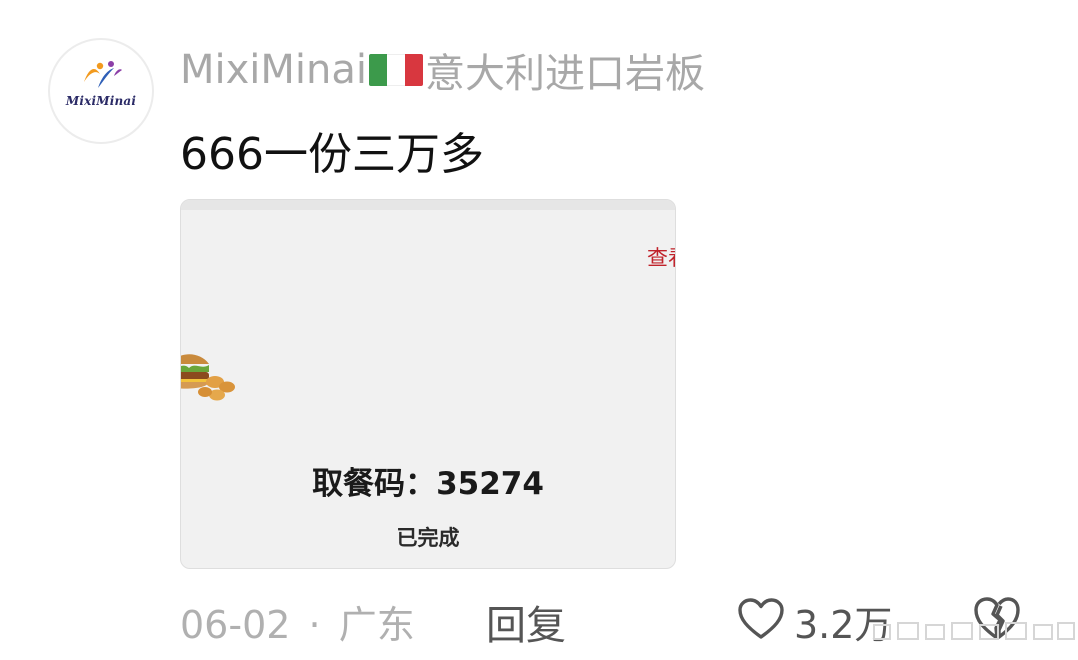 The height and width of the screenshot is (660, 1078). Describe the element at coordinates (565, 74) in the screenshot. I see `username-suffix: 意大利进口岩板` at that location.